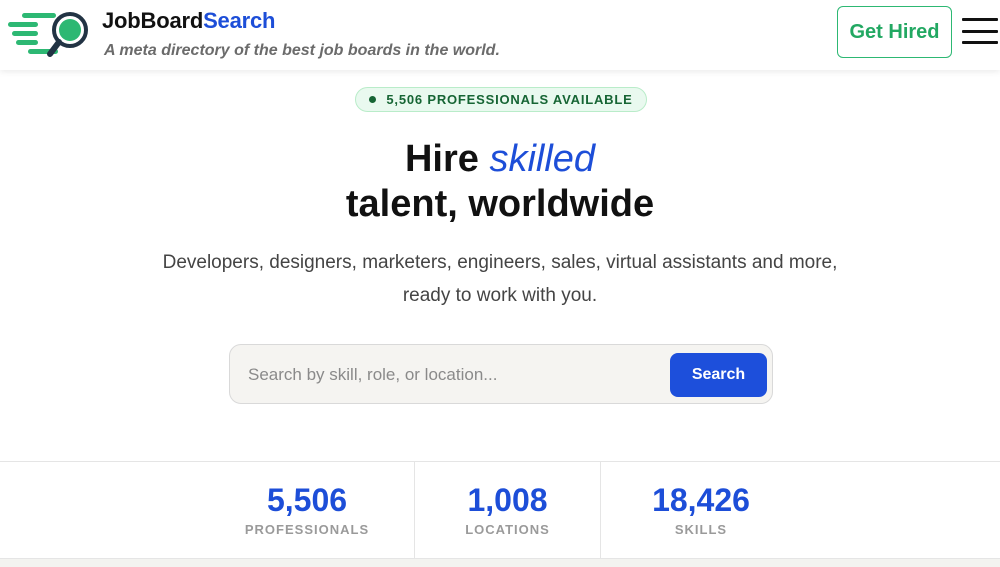 The height and width of the screenshot is (567, 1000). I want to click on search-input, so click(458, 375).